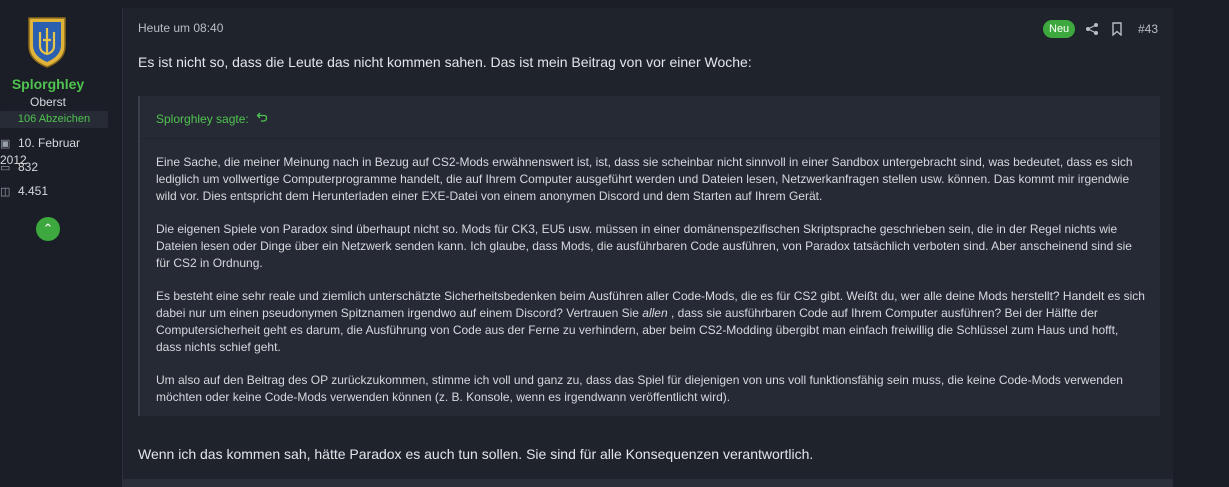 This screenshot has width=1229, height=487. What do you see at coordinates (648, 483) in the screenshot?
I see `next-post-edge` at bounding box center [648, 483].